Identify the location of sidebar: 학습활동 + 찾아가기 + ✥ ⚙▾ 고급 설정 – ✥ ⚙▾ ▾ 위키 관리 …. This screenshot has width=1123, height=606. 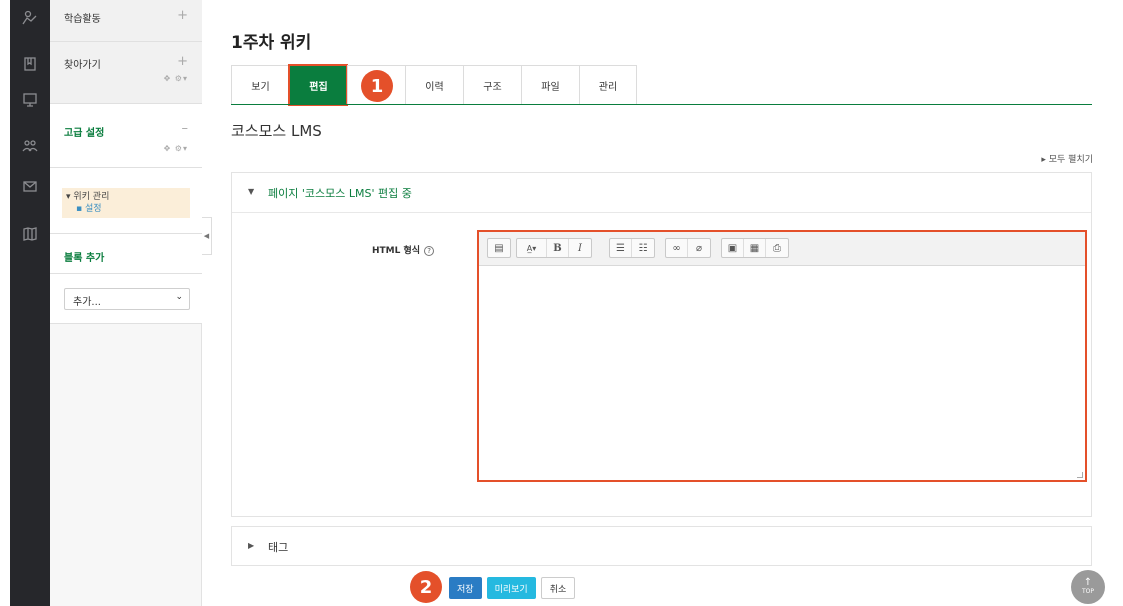
(126, 303).